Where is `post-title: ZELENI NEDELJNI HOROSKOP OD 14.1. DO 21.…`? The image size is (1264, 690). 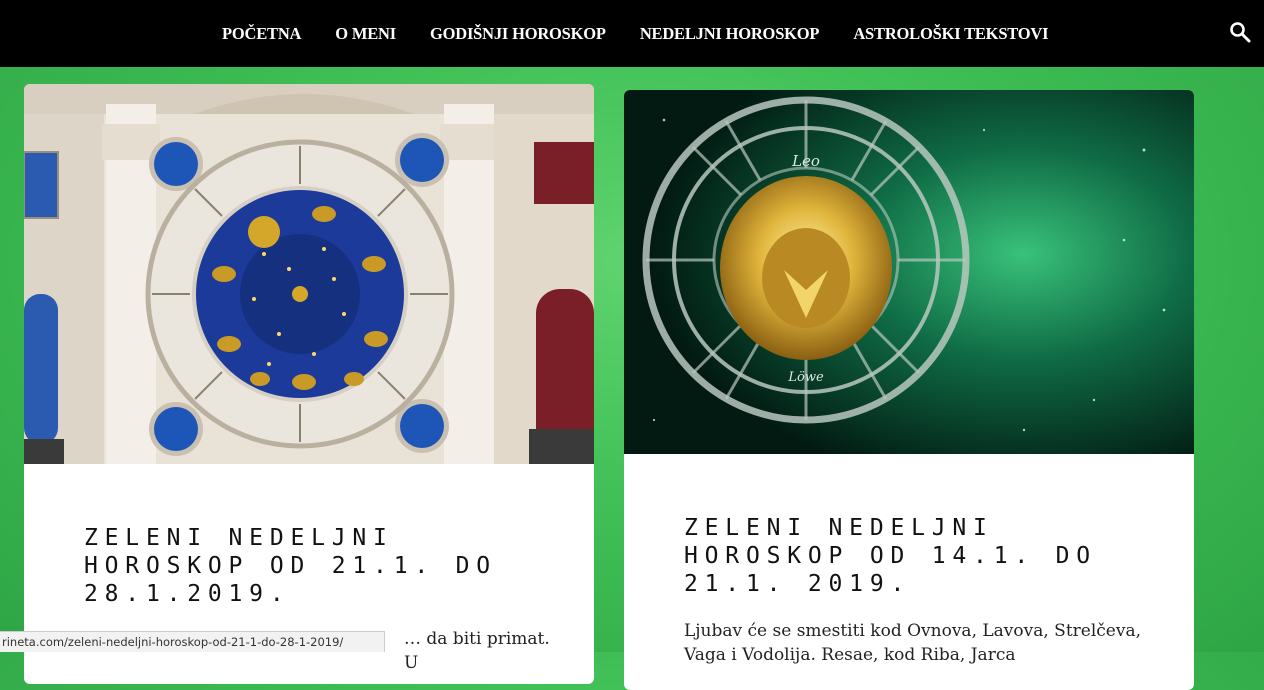
post-title: ZELENI NEDELJNI HOROSKOP OD 14.1. DO 21.… is located at coordinates (919, 556).